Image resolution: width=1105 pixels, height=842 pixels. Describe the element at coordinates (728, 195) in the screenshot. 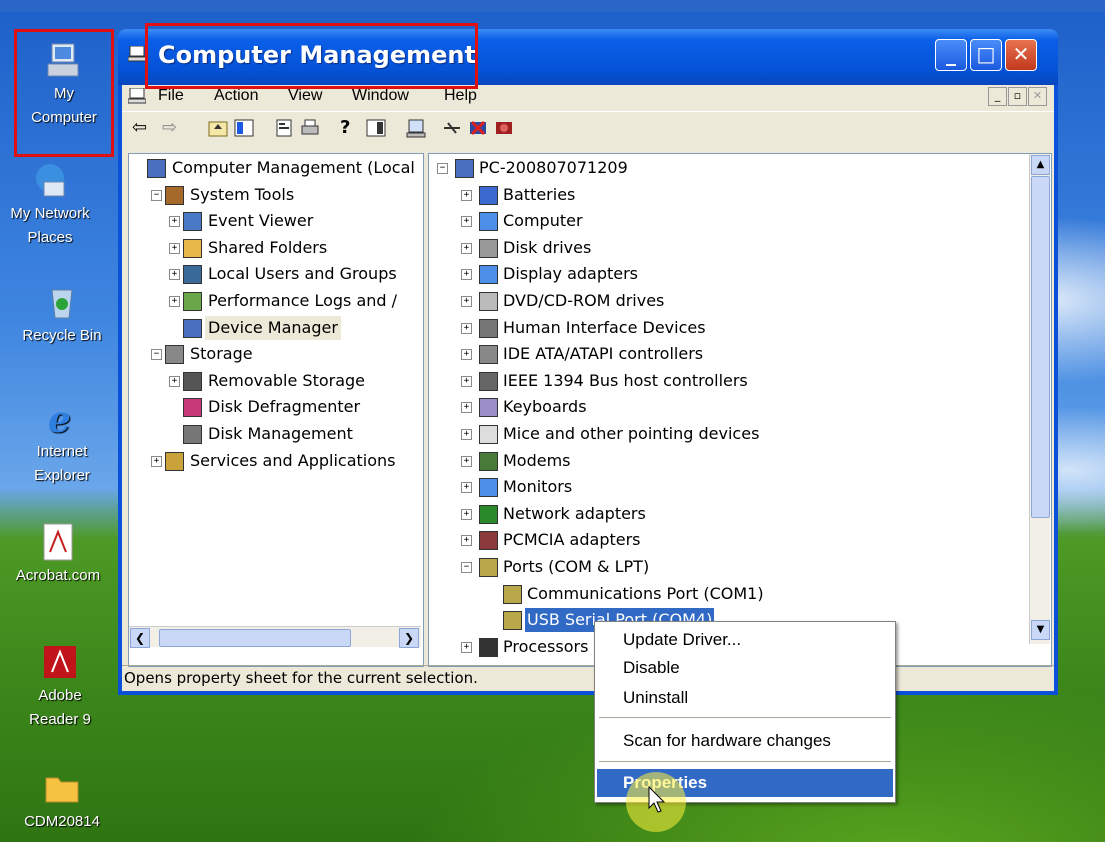

I see `device-item-batteries: + Batteries` at that location.